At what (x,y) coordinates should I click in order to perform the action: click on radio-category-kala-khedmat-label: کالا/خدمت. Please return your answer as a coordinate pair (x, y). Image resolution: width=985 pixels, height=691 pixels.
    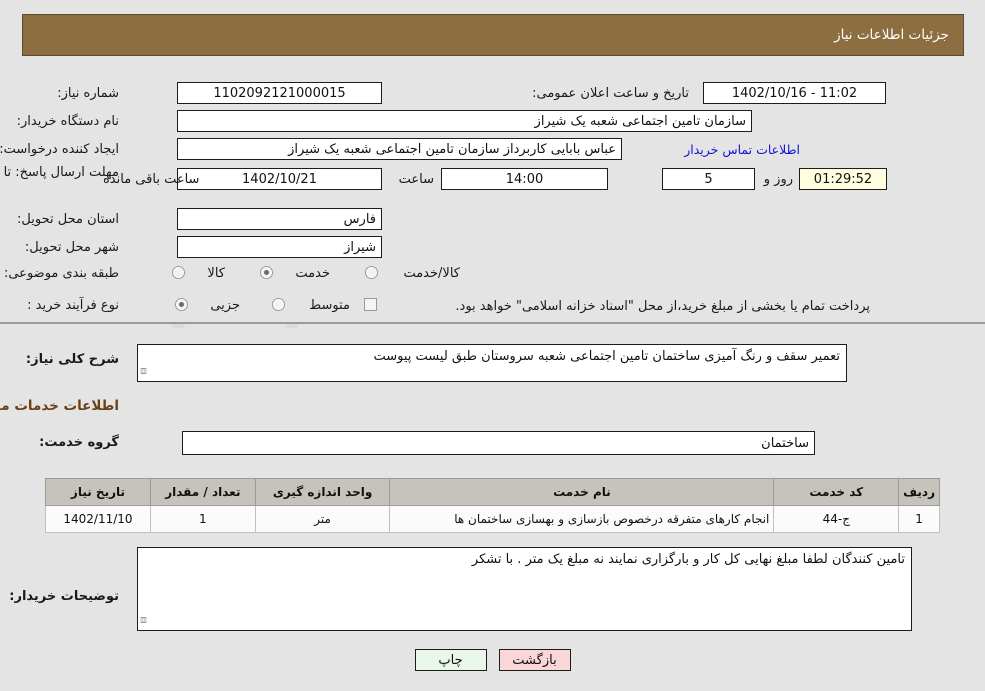
    Looking at the image, I should click on (431, 273).